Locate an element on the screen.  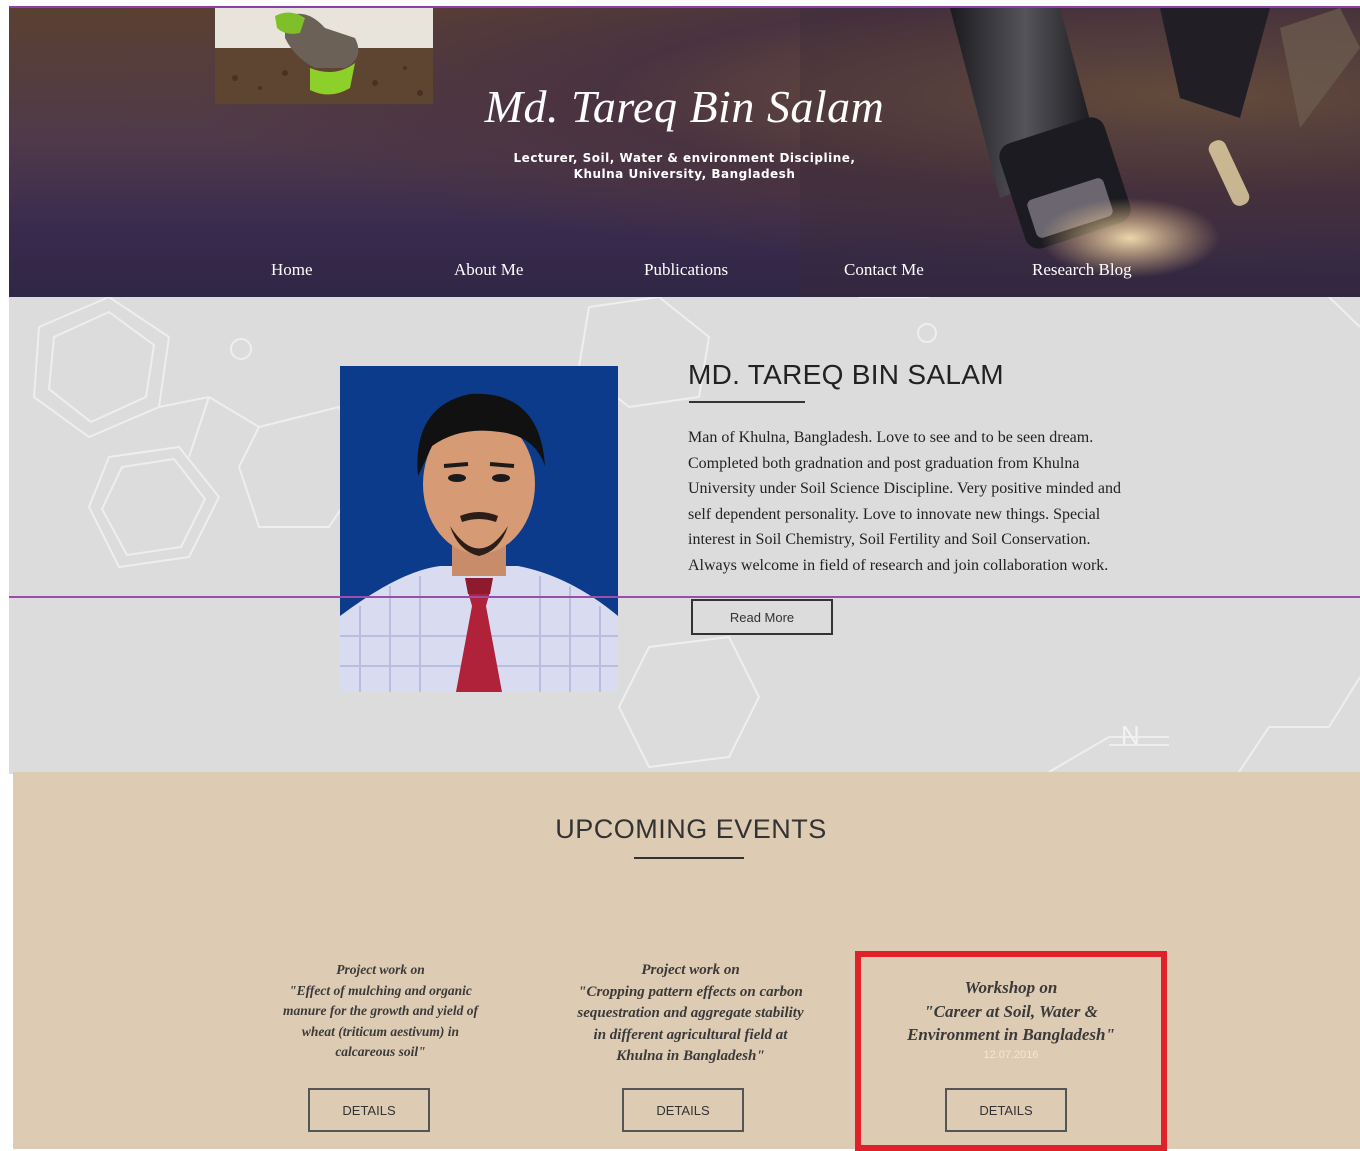
event-2-line: sequestration and aggregate stability is located at coordinates (690, 1013).